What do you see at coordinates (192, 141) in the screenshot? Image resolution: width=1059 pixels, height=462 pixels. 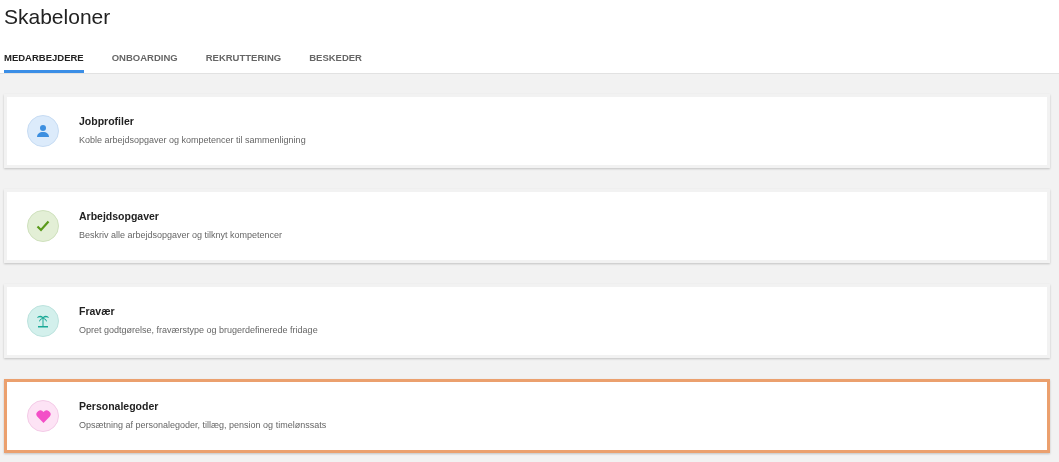 I see `card-description: Koble arbejdsopgaver og kompetencer til sammenligning` at bounding box center [192, 141].